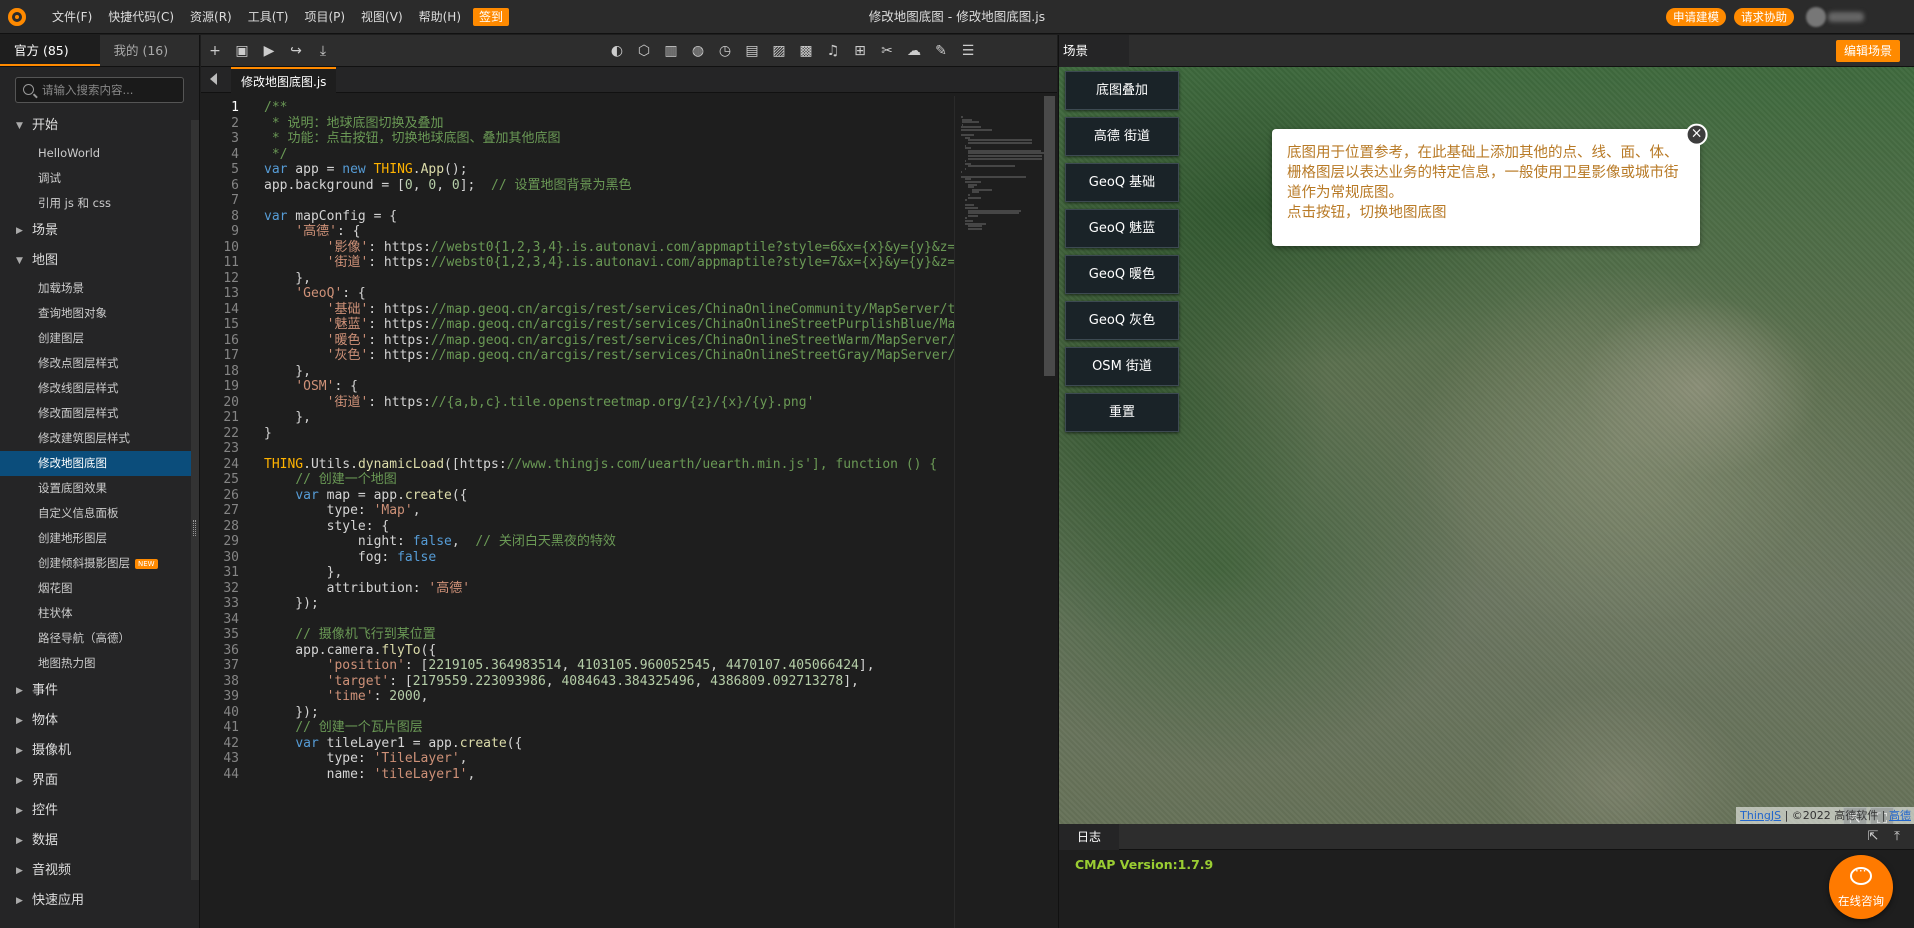 The width and height of the screenshot is (1914, 928). I want to click on edit-scene-button: 编辑场景, so click(1867, 51).